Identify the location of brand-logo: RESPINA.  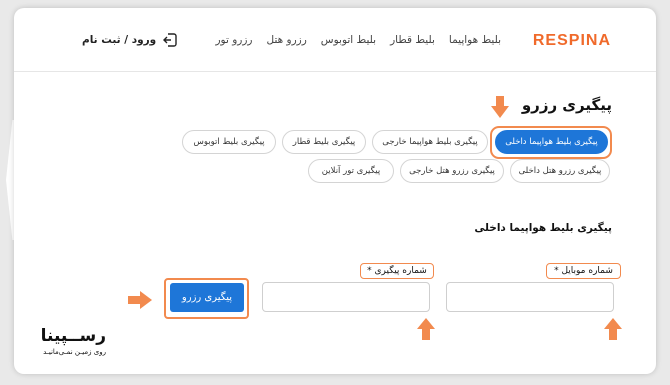
(572, 41).